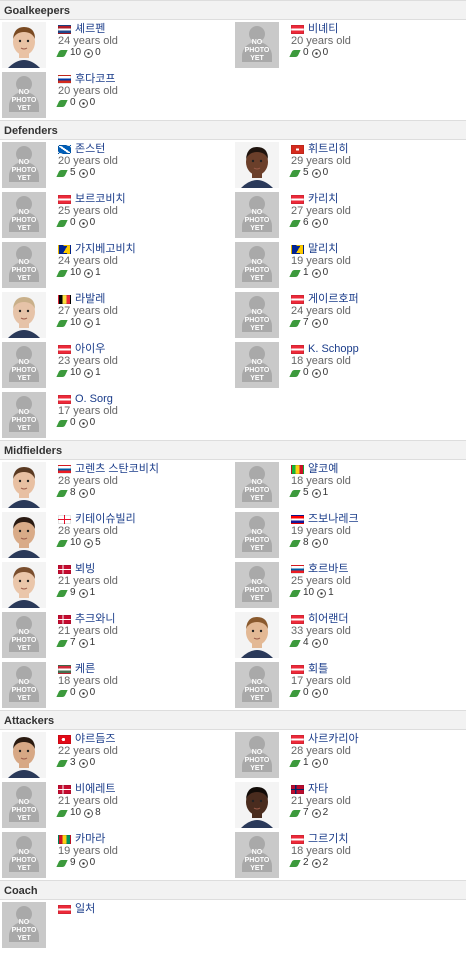 The height and width of the screenshot is (967, 466). I want to click on player-name-link: 고렌츠 스탄코비치, so click(117, 469).